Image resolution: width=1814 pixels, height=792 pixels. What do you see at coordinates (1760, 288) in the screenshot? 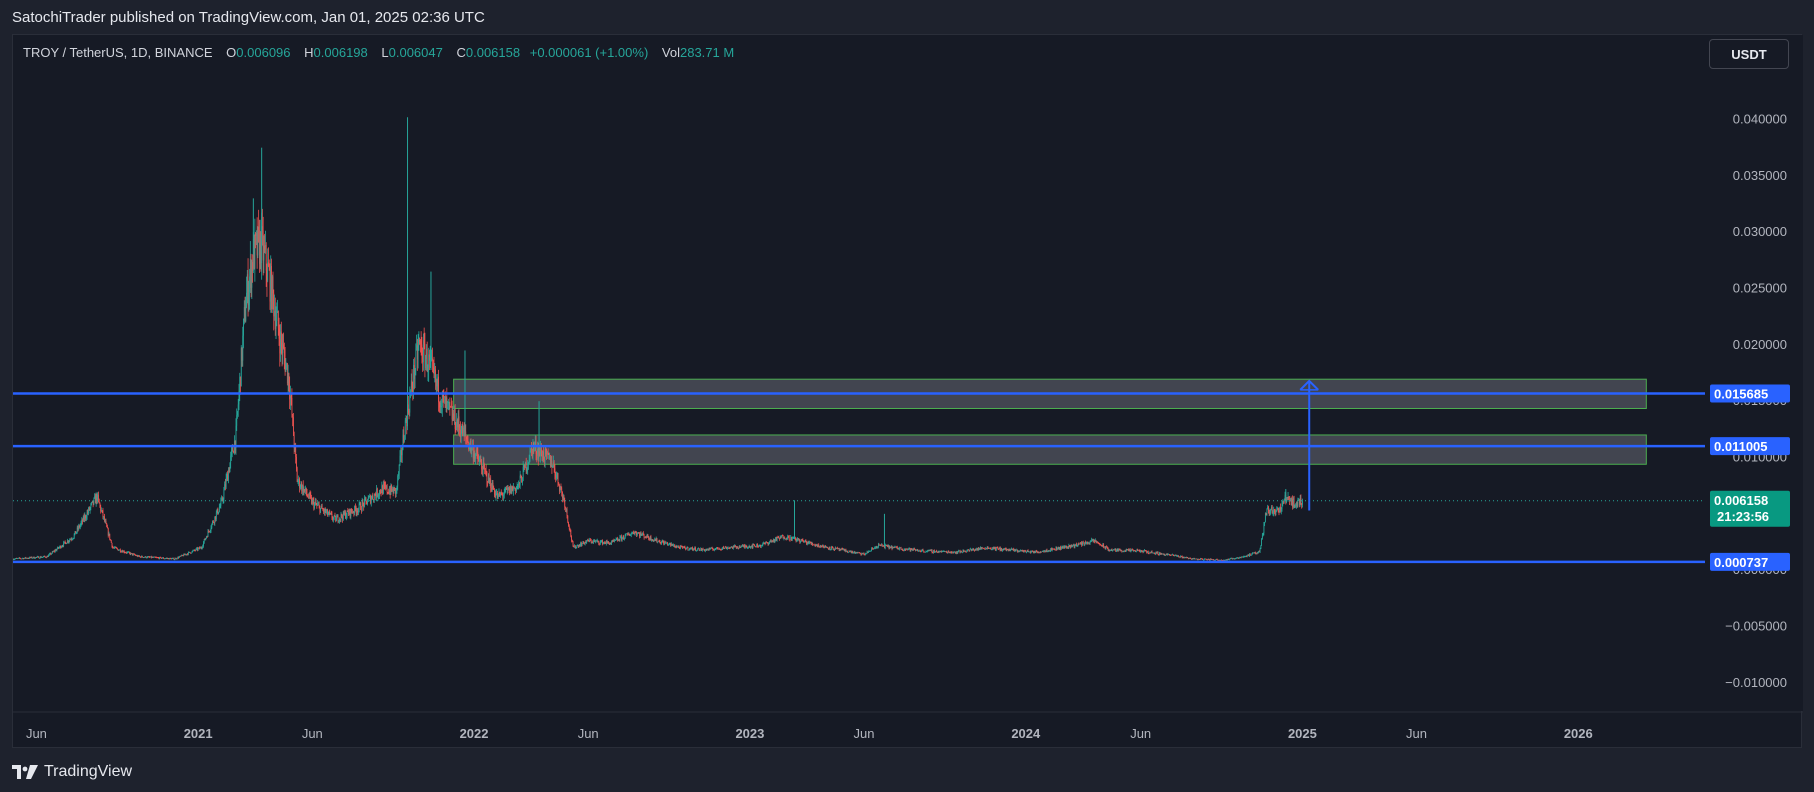
I see `y-tick-label: 0.025000` at bounding box center [1760, 288].